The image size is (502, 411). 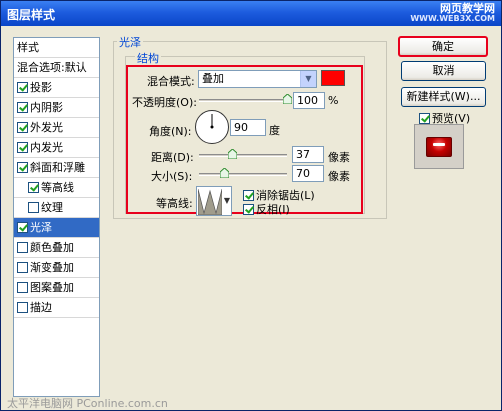 I want to click on style-item-label: 内阴影, so click(x=46, y=107).